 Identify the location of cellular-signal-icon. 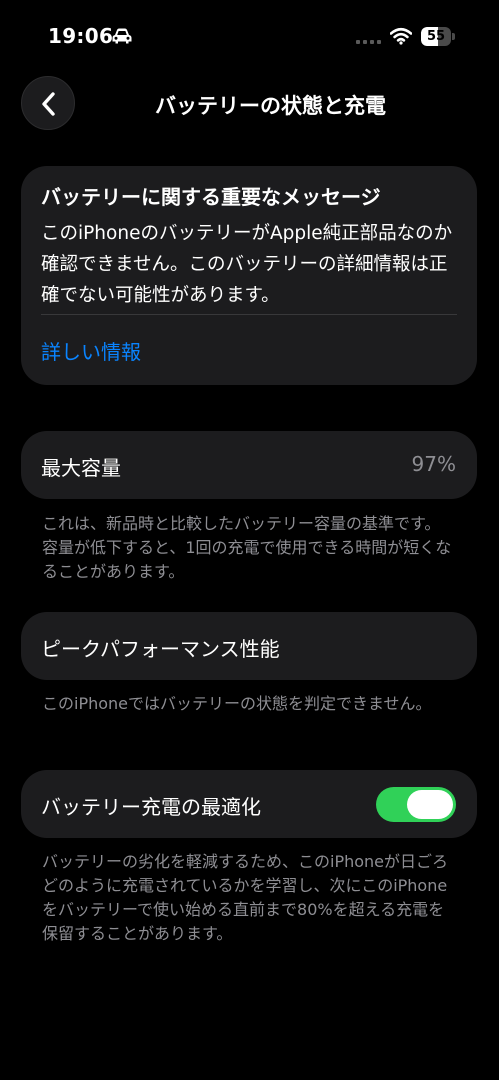
(368, 42).